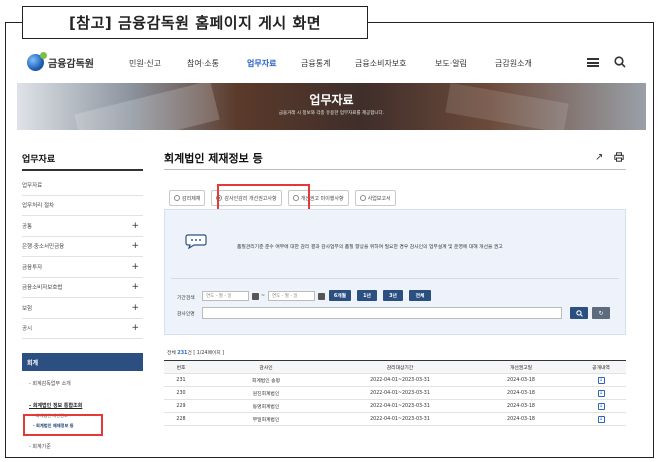 The width and height of the screenshot is (658, 462). I want to click on nav-item-statistics: 금융통계, so click(315, 63).